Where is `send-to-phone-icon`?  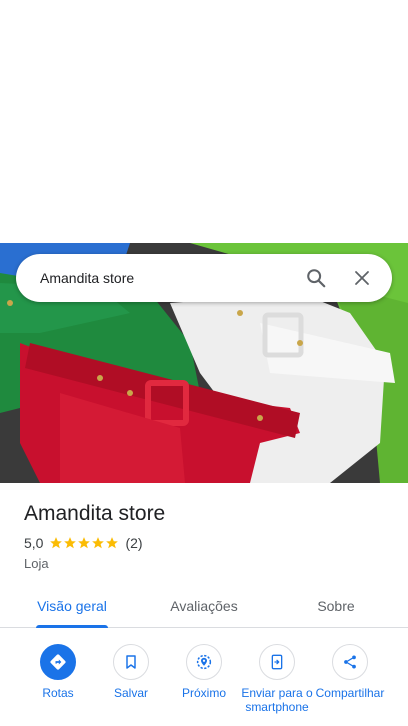
send-to-phone-icon is located at coordinates (277, 662).